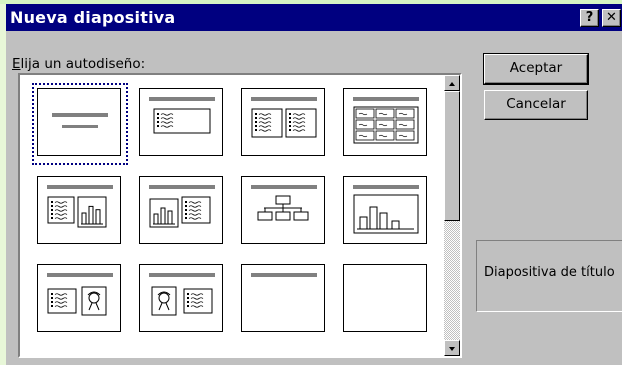 The height and width of the screenshot is (365, 622). I want to click on layout-option-organization-chart, so click(284, 212).